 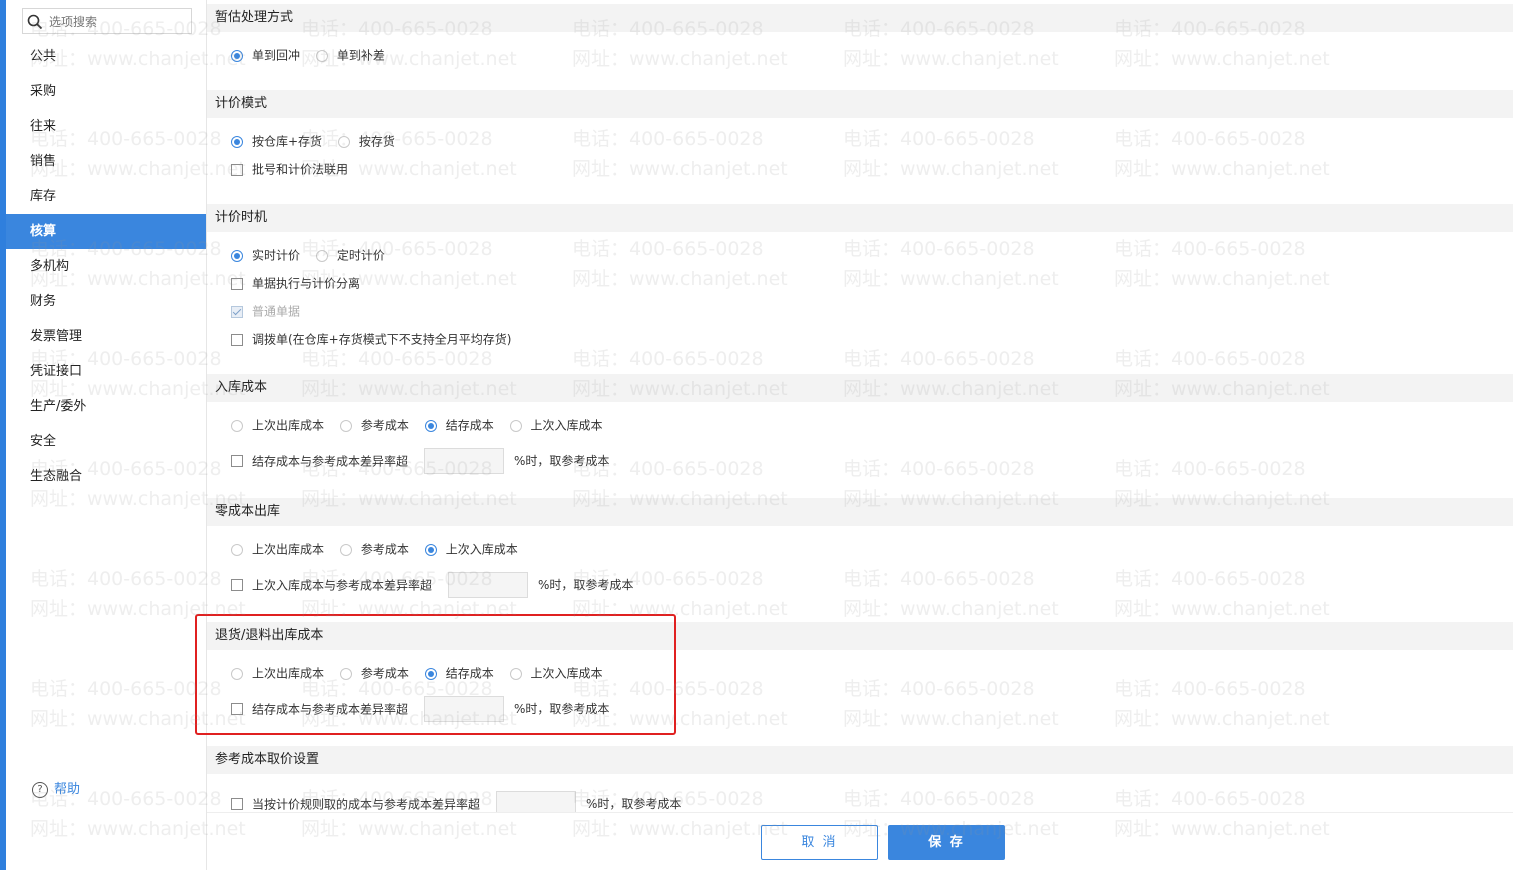 What do you see at coordinates (459, 425) in the screenshot?
I see `inbound-balance-cost: 结存成本` at bounding box center [459, 425].